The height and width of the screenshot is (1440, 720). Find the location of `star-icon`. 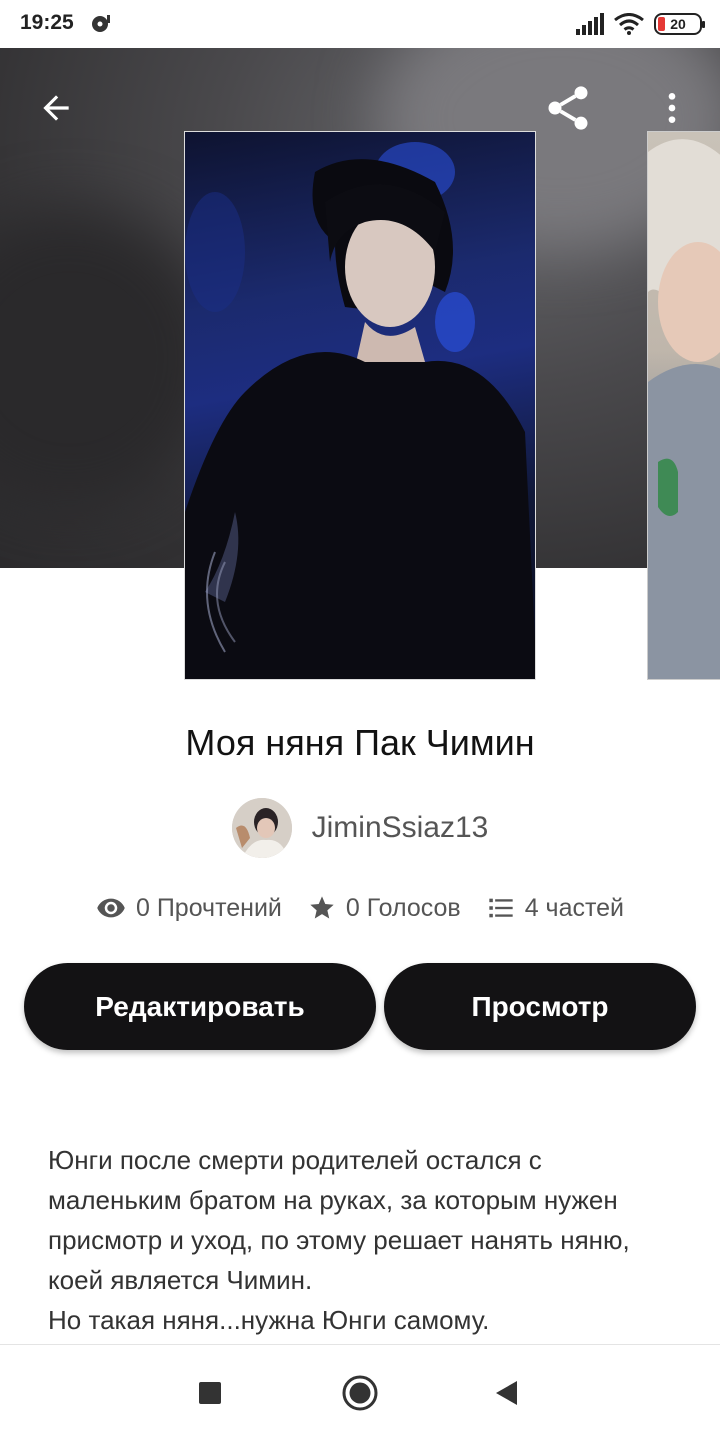

star-icon is located at coordinates (322, 907).